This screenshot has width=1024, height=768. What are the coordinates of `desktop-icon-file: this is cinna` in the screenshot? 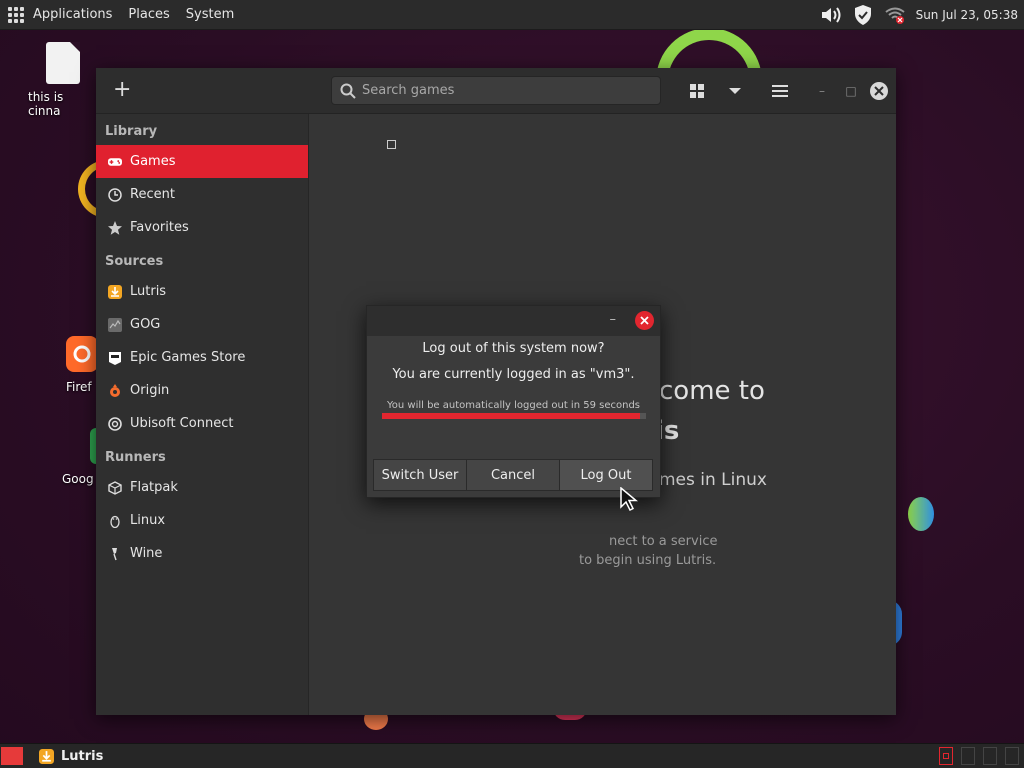 It's located at (63, 80).